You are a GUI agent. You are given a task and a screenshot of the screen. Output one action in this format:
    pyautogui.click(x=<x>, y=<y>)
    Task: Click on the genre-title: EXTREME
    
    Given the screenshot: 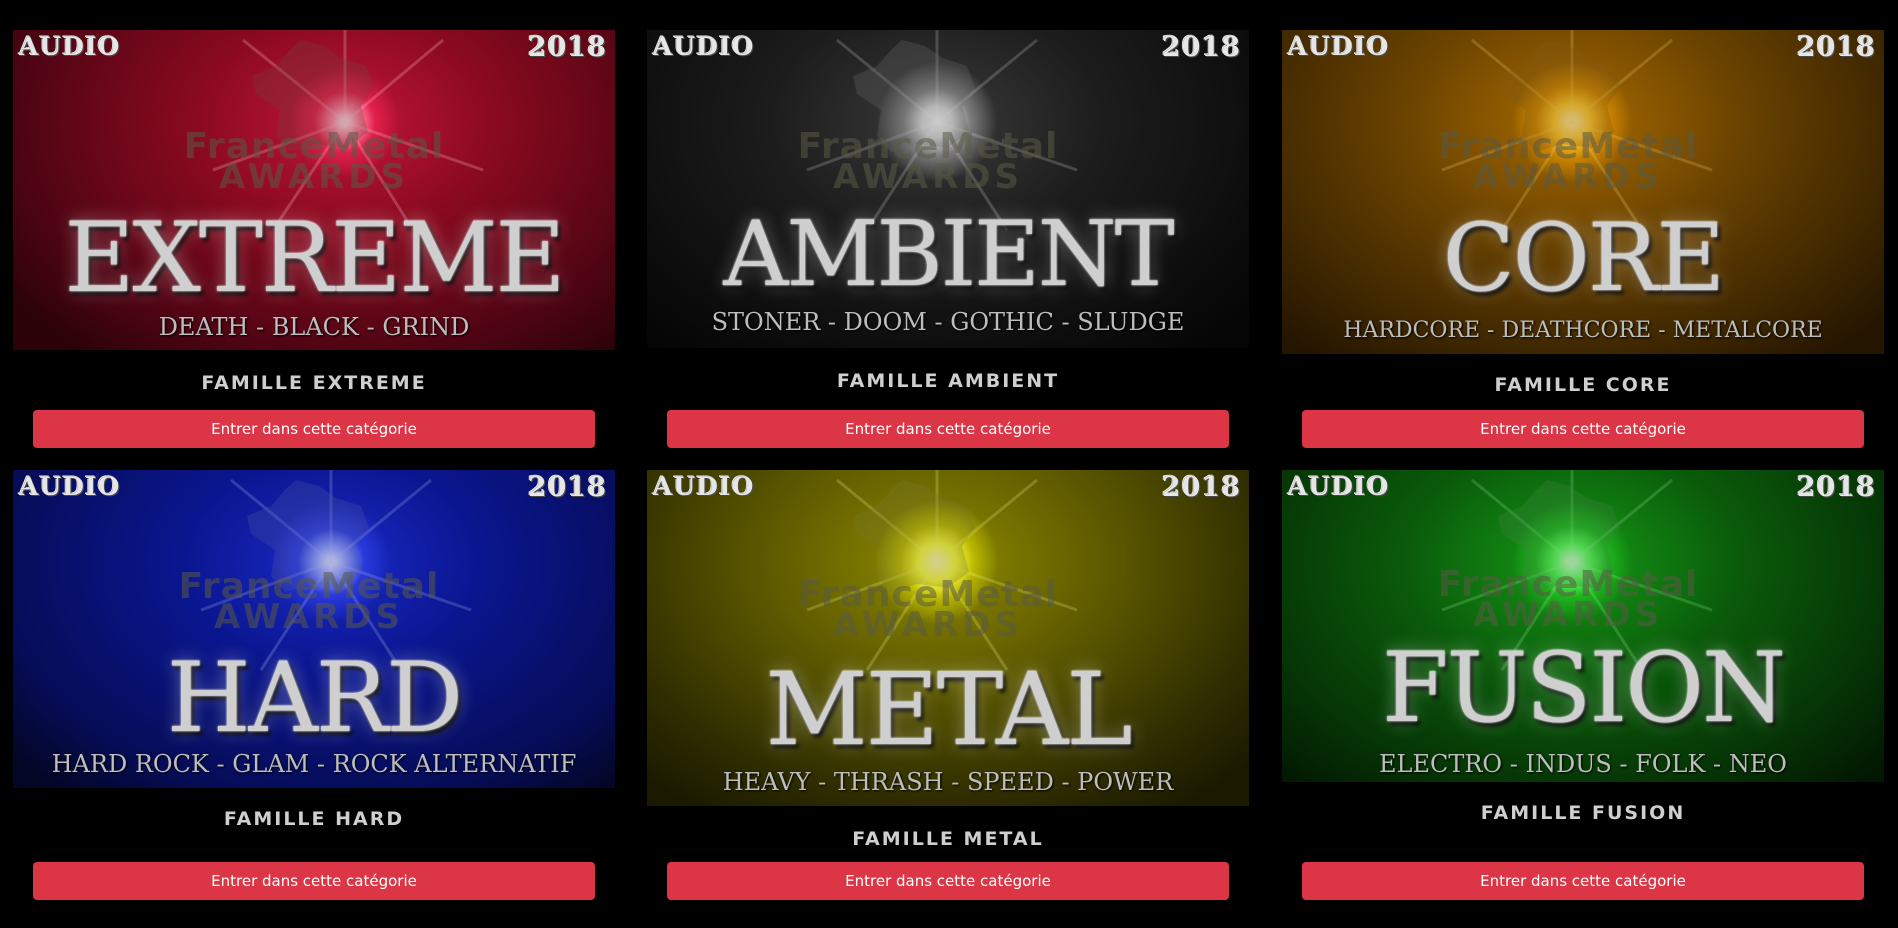 What is the action you would take?
    pyautogui.click(x=314, y=258)
    